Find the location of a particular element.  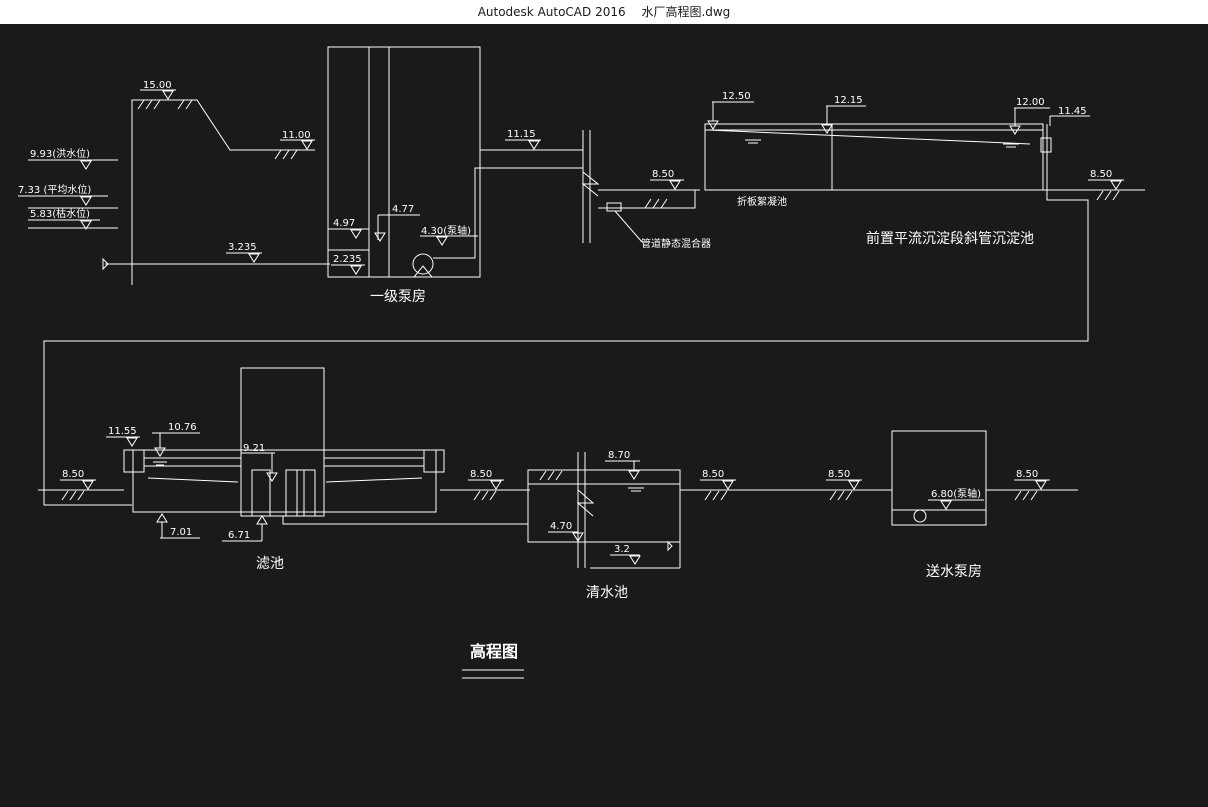

elevation-label: 12.15 is located at coordinates (848, 100).